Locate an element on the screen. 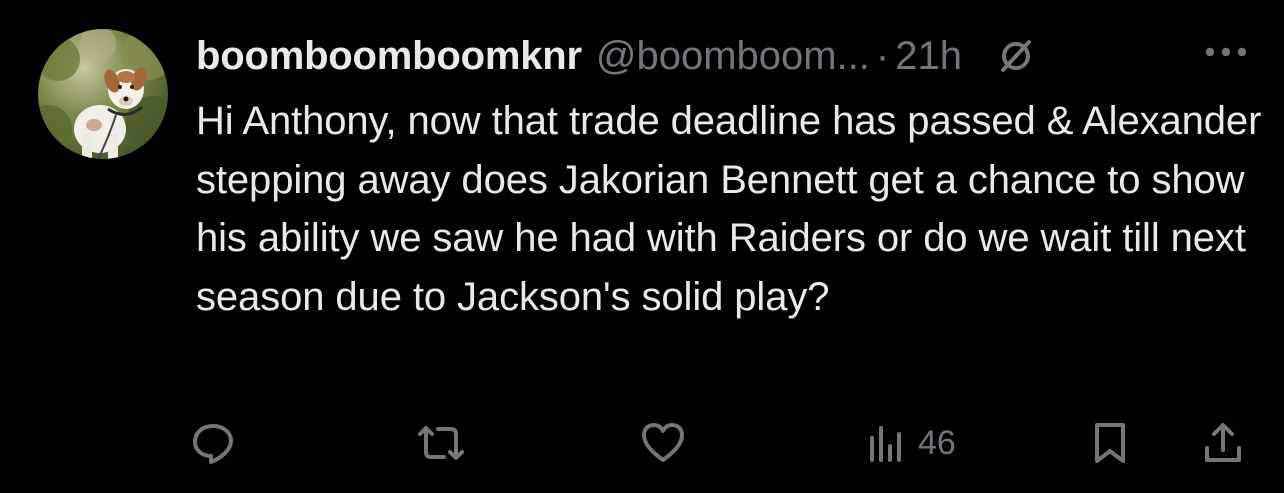 This screenshot has height=493, width=1284. retweet-button is located at coordinates (441, 443).